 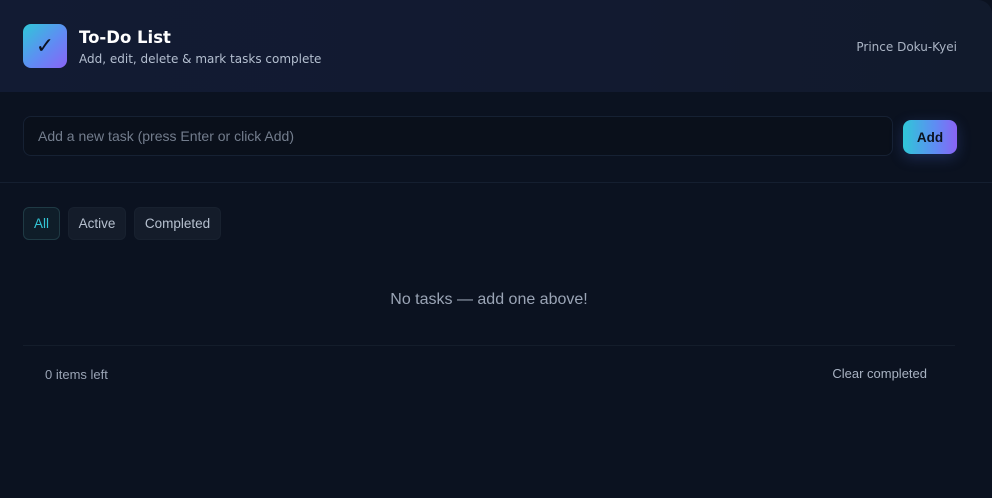 I want to click on filter-all-button: All, so click(x=41, y=223).